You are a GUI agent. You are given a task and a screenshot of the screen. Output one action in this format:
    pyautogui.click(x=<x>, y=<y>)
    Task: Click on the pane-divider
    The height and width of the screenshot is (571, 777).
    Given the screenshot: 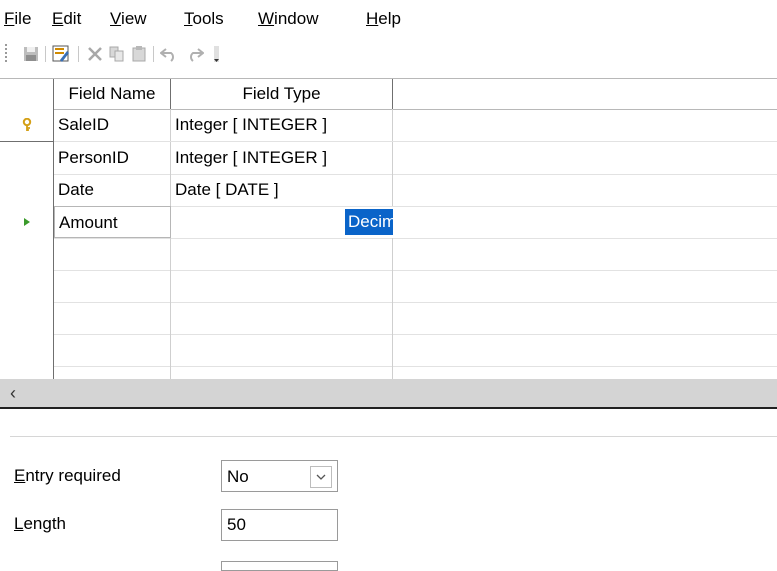 What is the action you would take?
    pyautogui.click(x=388, y=408)
    